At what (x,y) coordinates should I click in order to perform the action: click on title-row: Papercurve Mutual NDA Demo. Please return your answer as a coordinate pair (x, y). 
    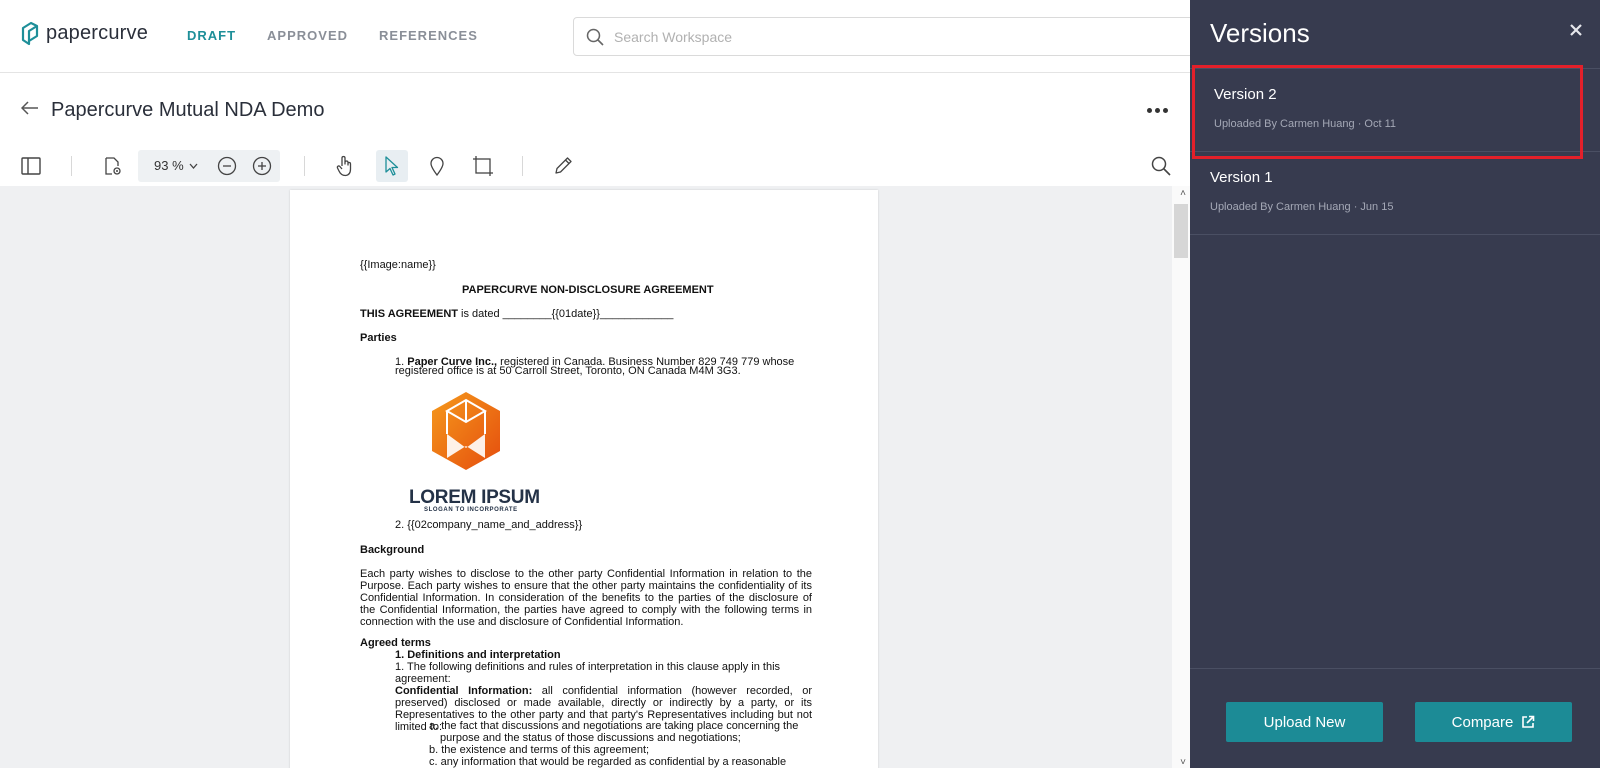
    Looking at the image, I should click on (595, 110).